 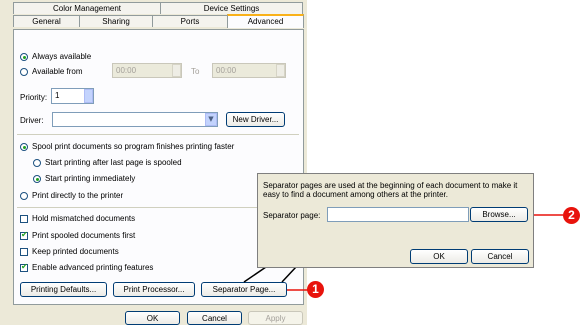 I want to click on callout-one-badge: 1, so click(x=315, y=289).